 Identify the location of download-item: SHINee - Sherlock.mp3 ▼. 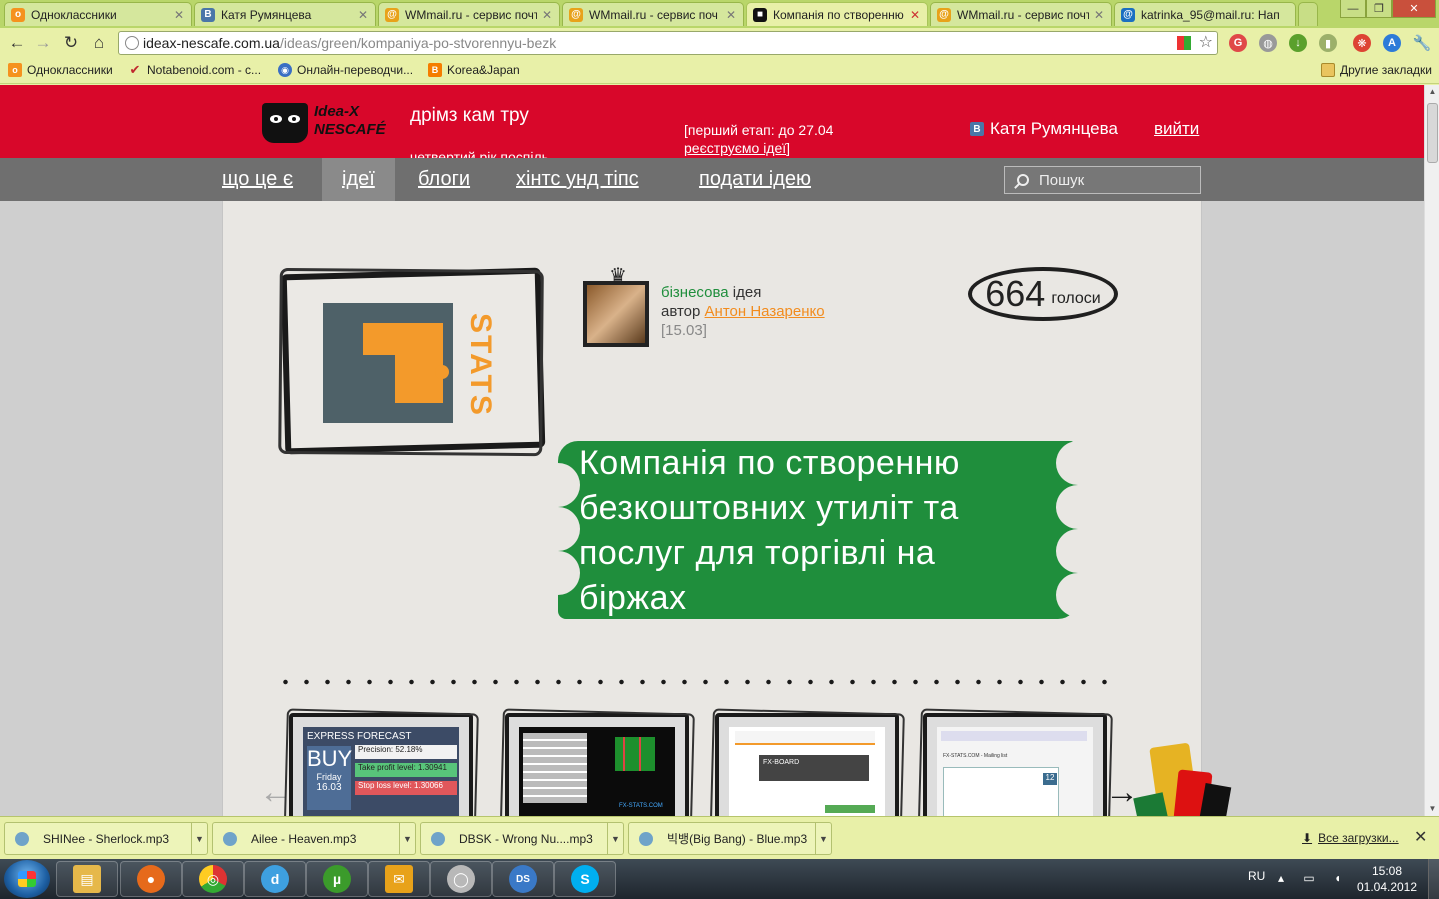
(106, 838).